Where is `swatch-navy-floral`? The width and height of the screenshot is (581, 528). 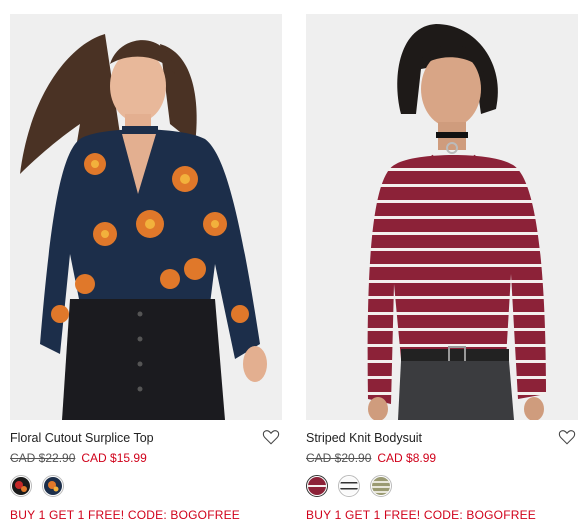
swatch-navy-floral is located at coordinates (53, 486).